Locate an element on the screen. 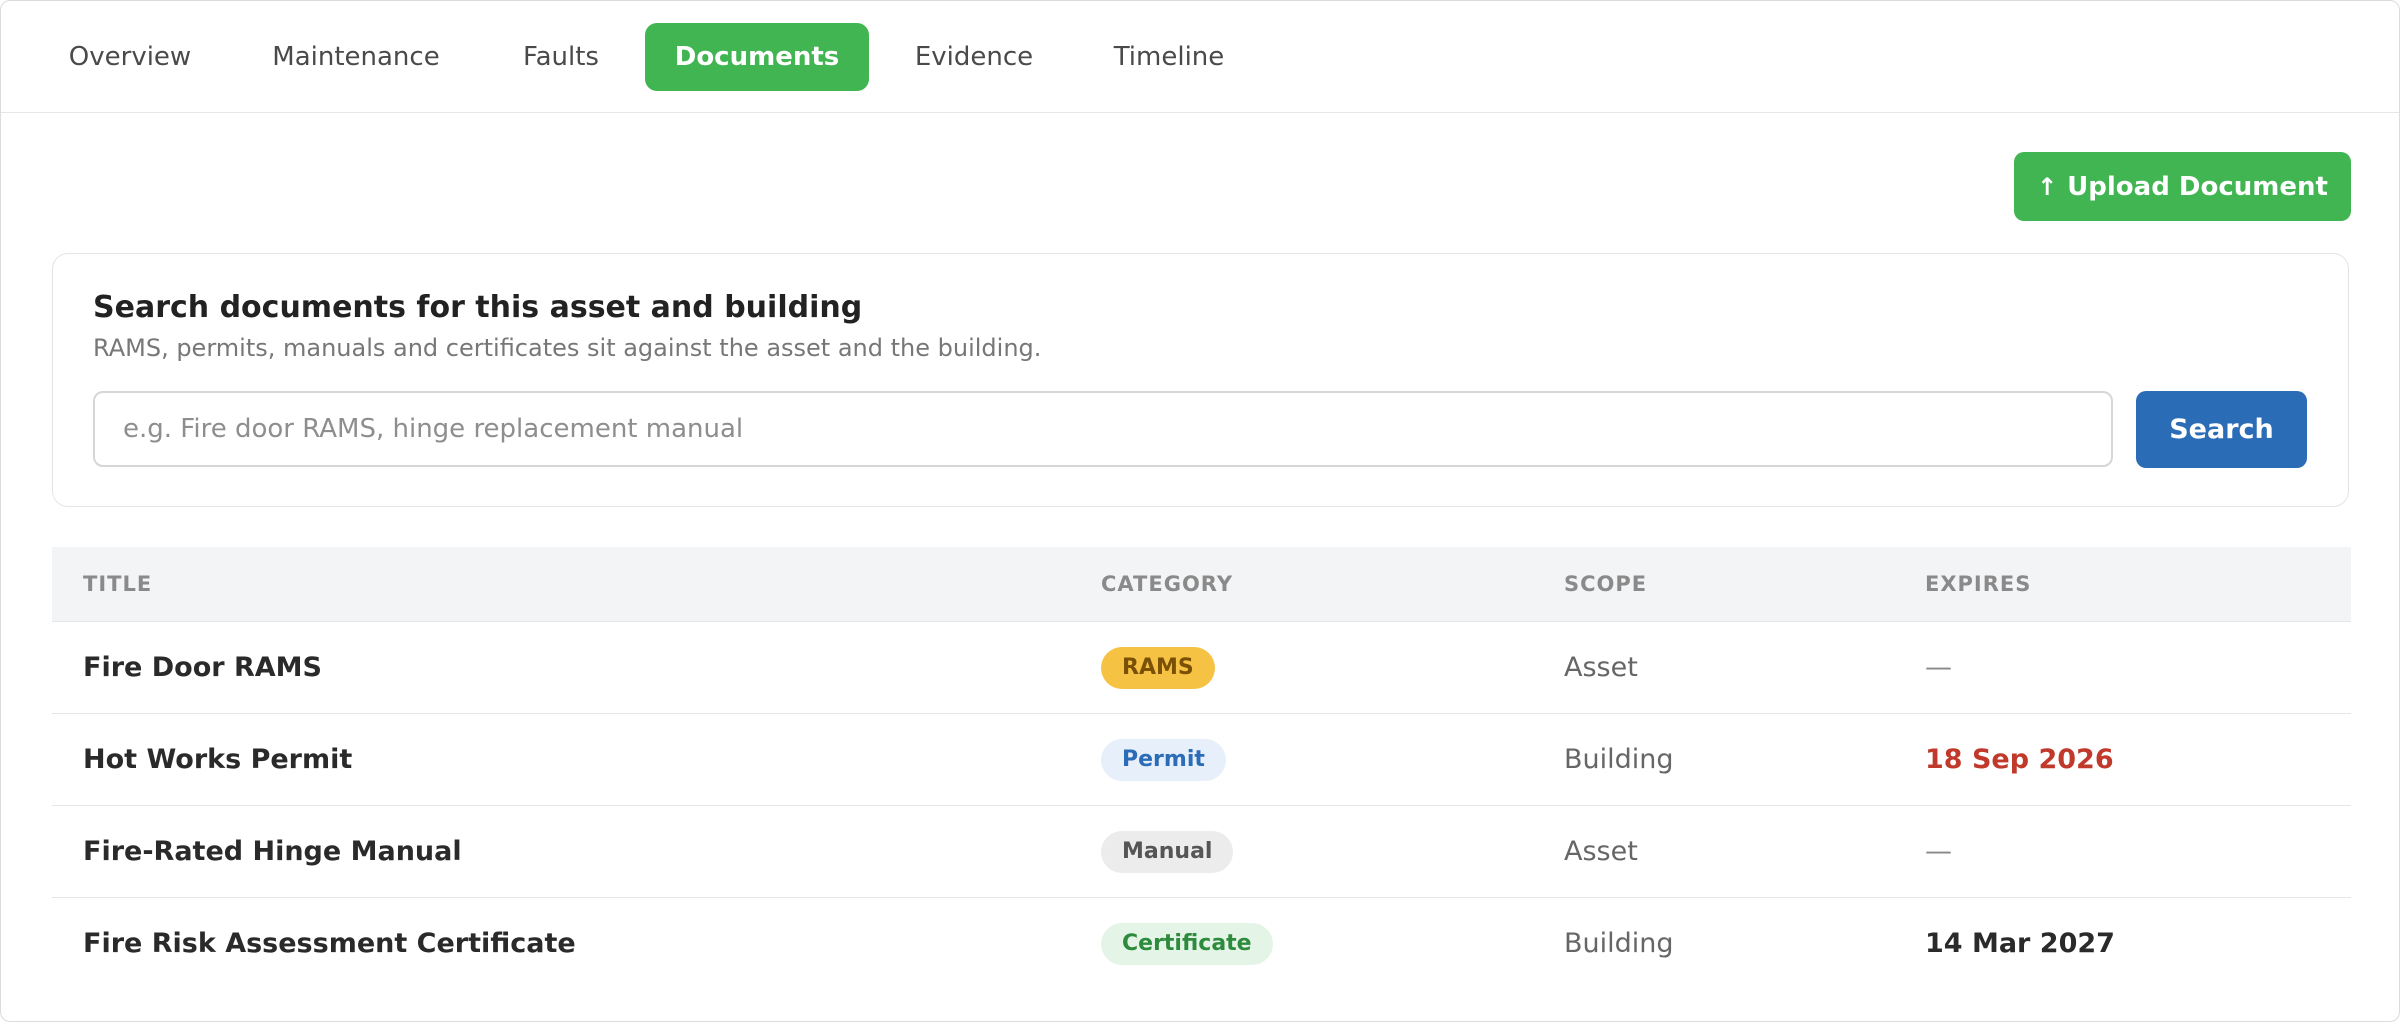 Image resolution: width=2400 pixels, height=1022 pixels. upload-arrow-icon: ↑ is located at coordinates (2047, 186).